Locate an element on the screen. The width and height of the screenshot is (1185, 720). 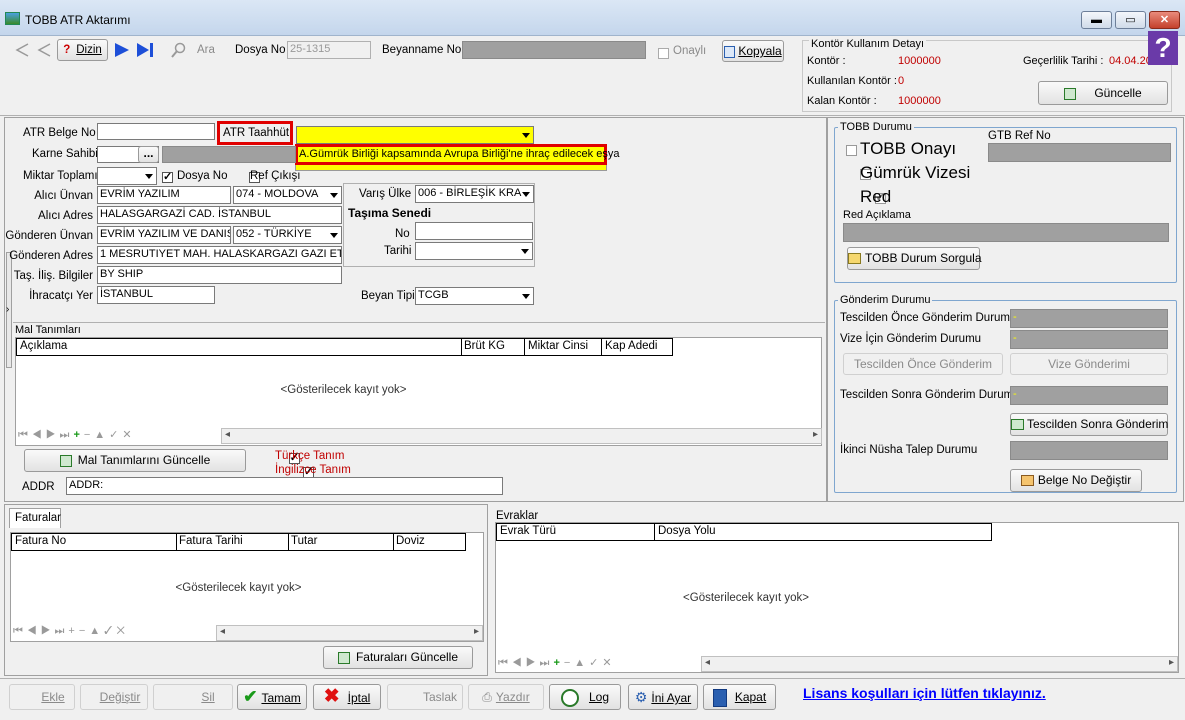
lisans-link: Lisans koşulları için lütfen tıklayınız. is located at coordinates (924, 693).